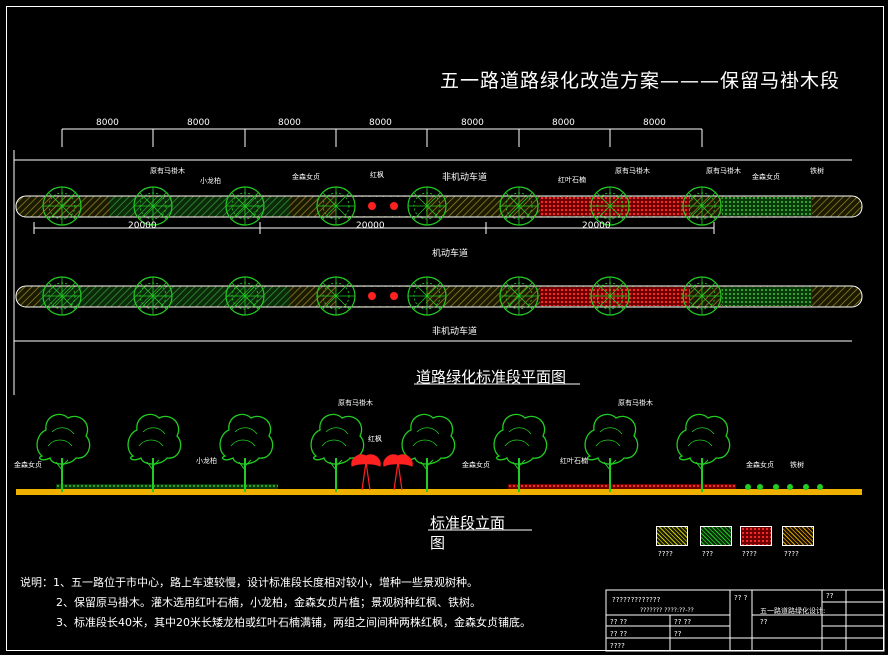 The image size is (888, 655). I want to click on plan-label-gold-1: 金森女贞, so click(306, 177).